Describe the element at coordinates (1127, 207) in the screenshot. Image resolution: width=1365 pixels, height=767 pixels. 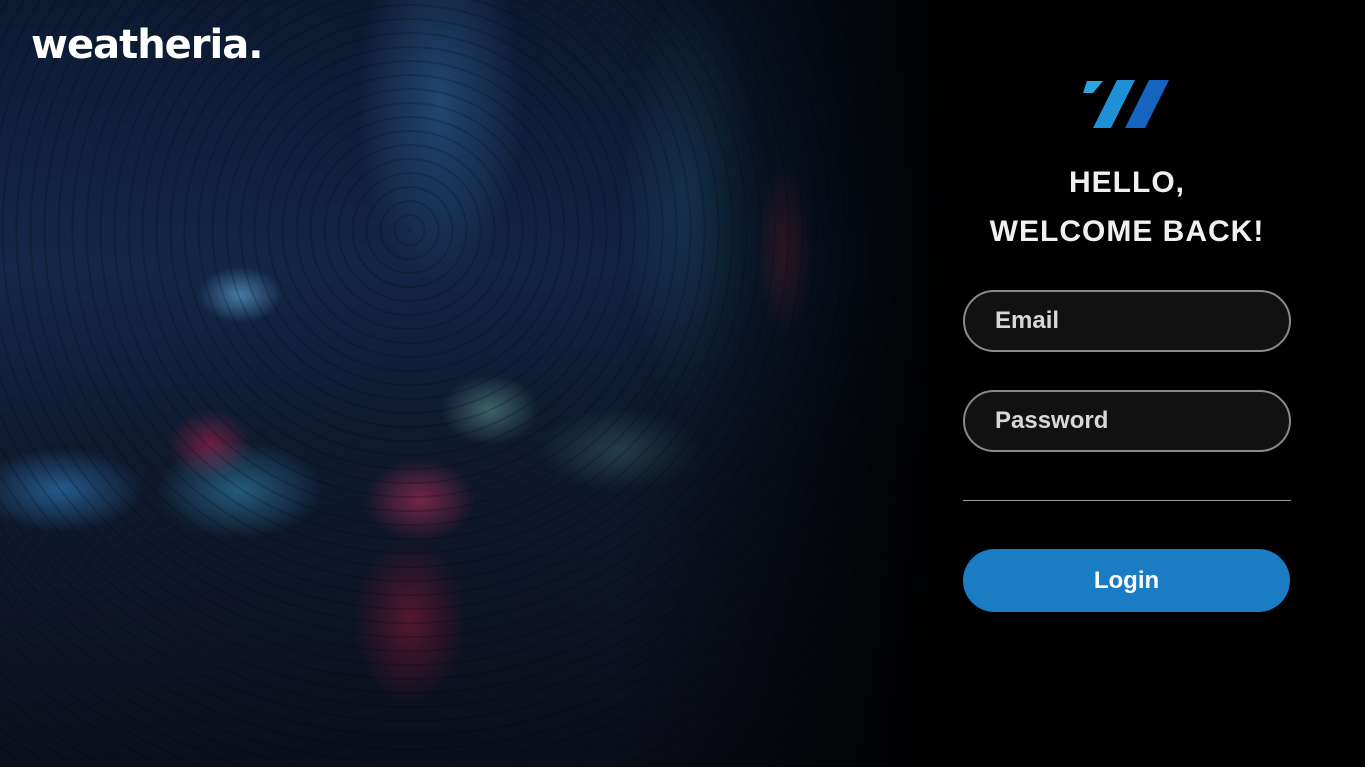
I see `welcome-heading: HELLO, WELCOME BACK!` at that location.